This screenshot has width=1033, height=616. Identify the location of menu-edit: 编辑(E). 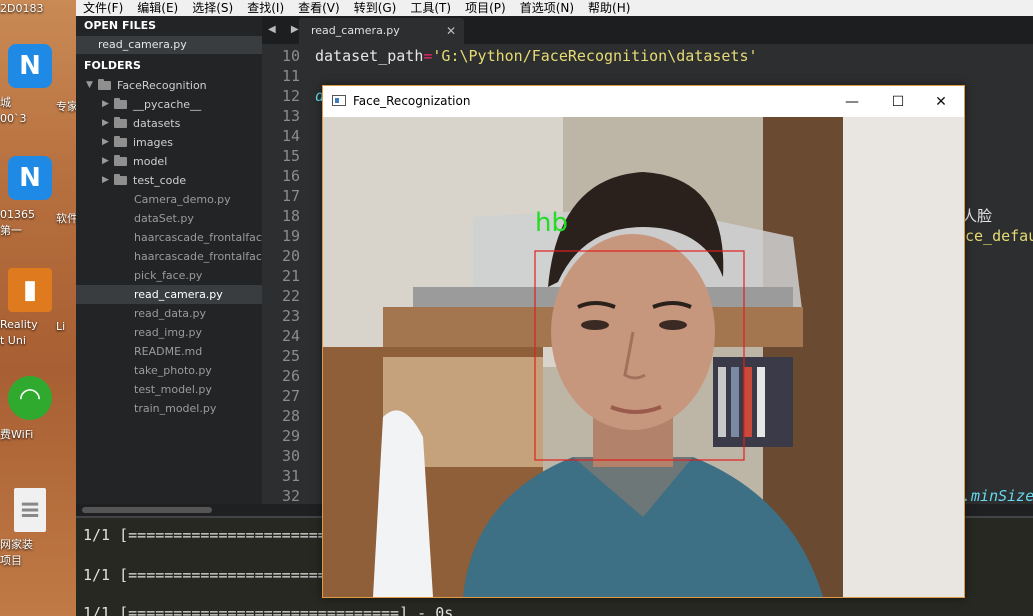
(157, 8).